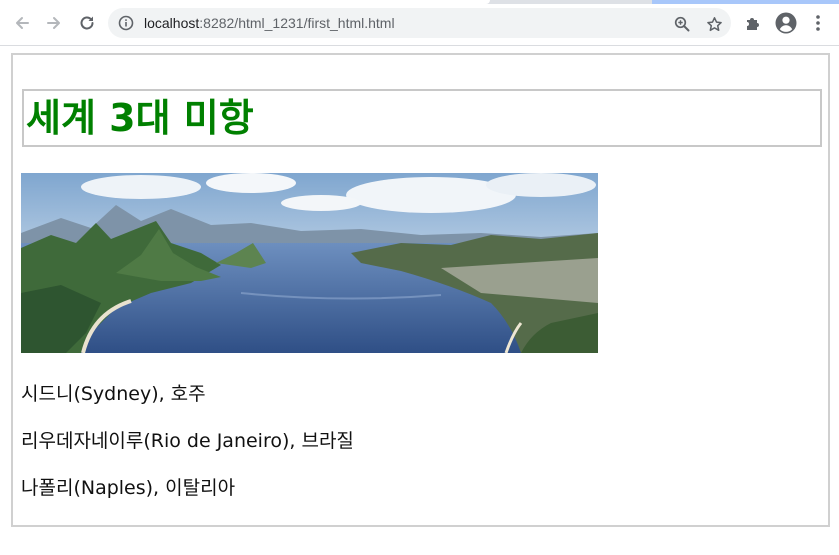 This screenshot has width=839, height=555. Describe the element at coordinates (422, 118) in the screenshot. I see `heading-container: 세계 3대 미항` at that location.